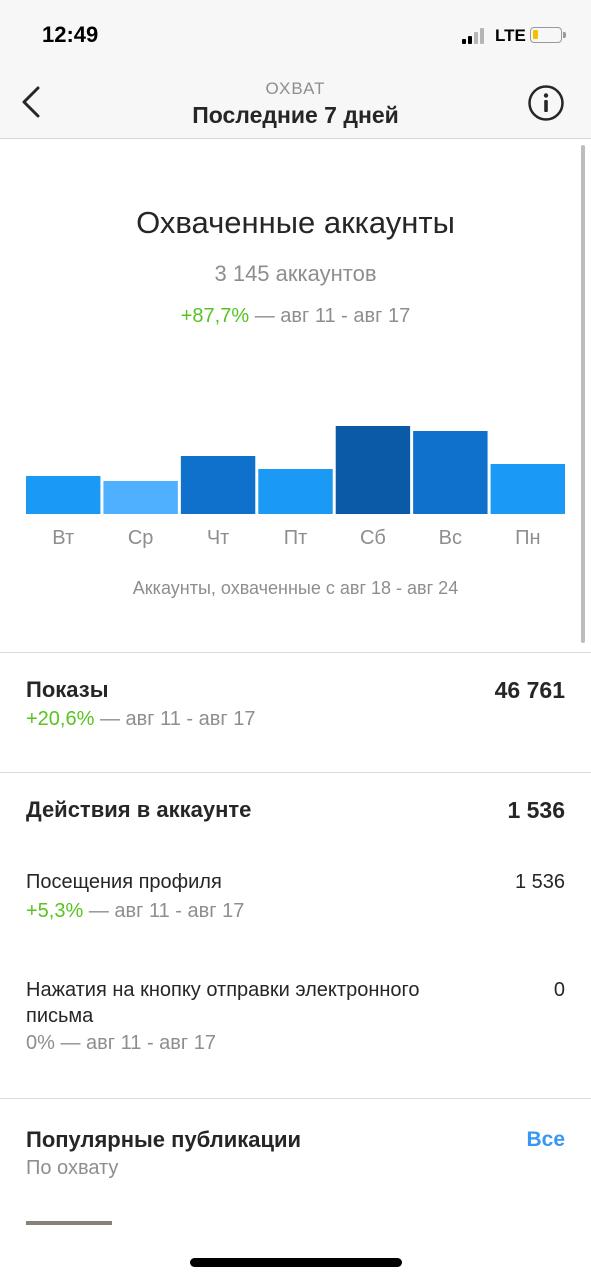 The image size is (591, 1280). Describe the element at coordinates (67, 689) in the screenshot. I see `impressions-title: Показы` at that location.